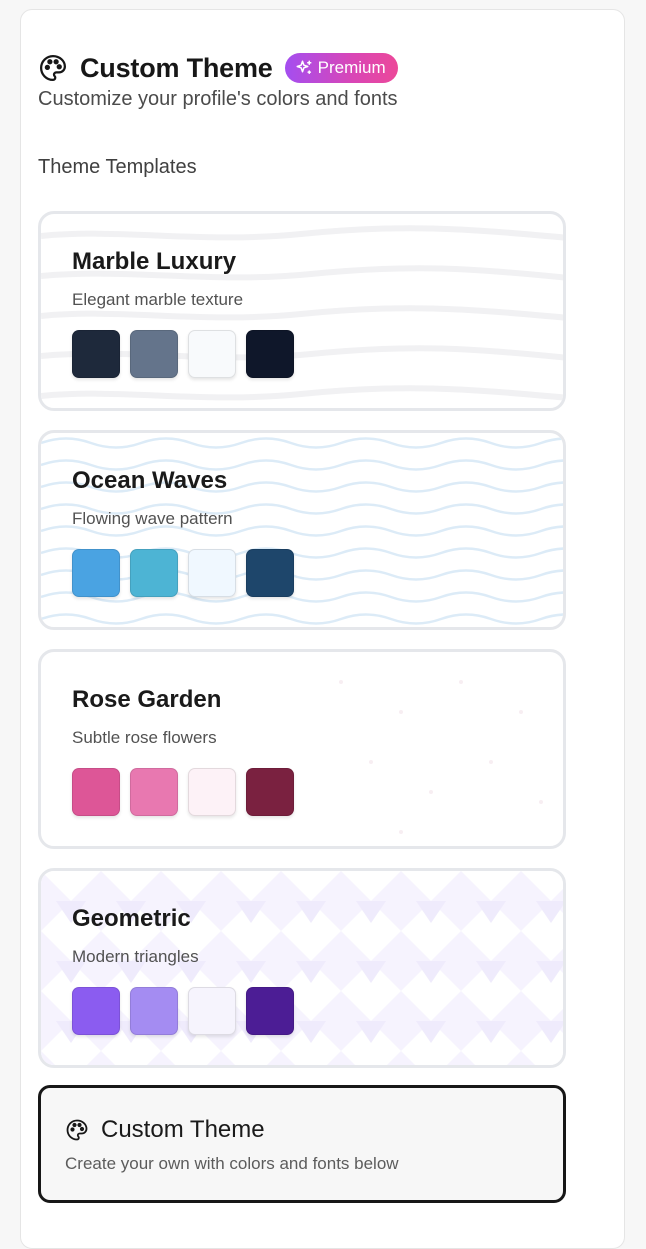 This screenshot has height=1249, width=646. I want to click on wave-pattern, so click(302, 531).